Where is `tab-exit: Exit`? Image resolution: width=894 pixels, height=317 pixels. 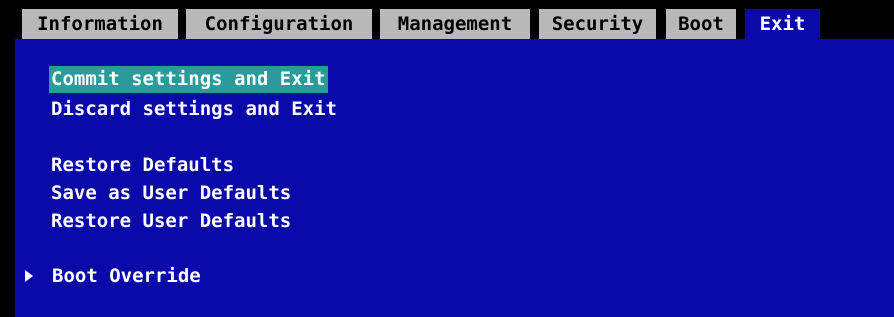 tab-exit: Exit is located at coordinates (782, 24).